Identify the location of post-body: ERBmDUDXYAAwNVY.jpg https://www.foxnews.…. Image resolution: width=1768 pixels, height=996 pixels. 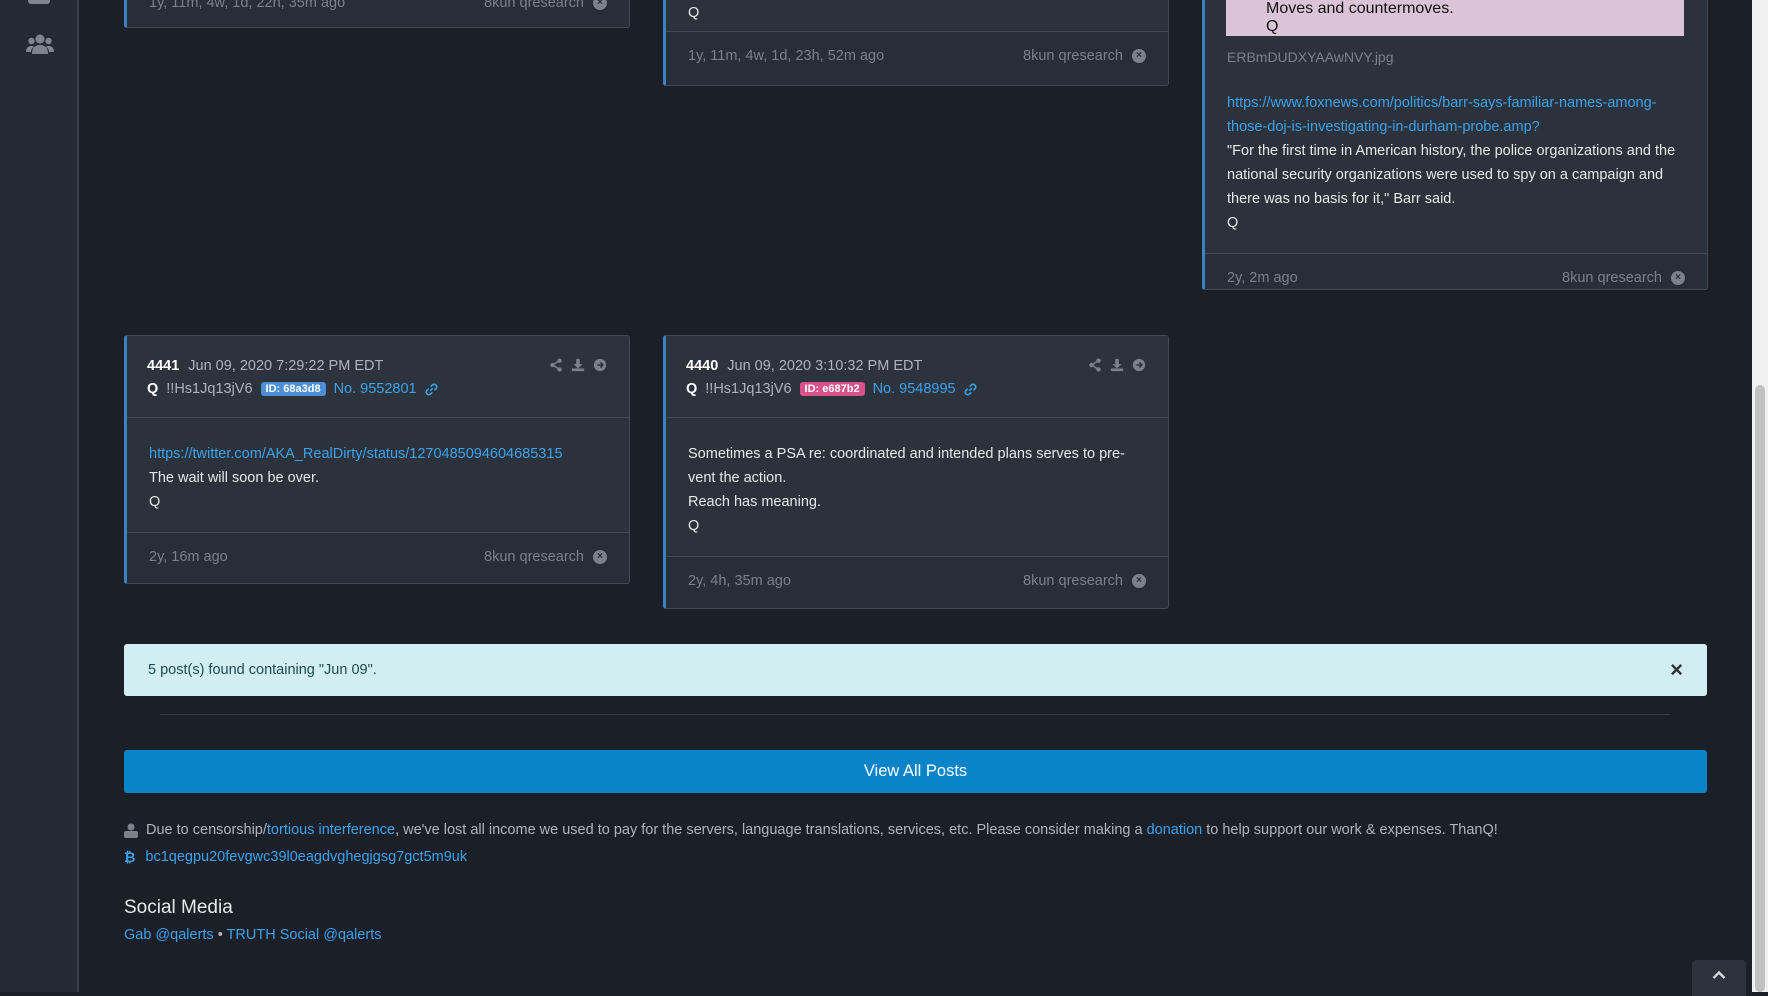
(1456, 127).